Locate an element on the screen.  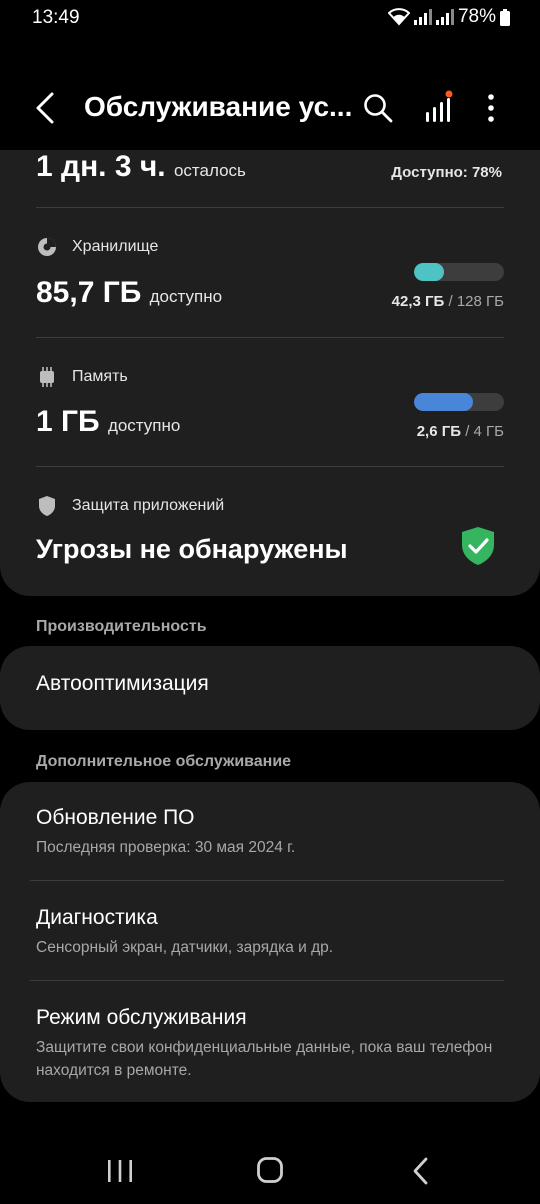
battery-remaining: 1 дн. 3 ч. осталось is located at coordinates (141, 167).